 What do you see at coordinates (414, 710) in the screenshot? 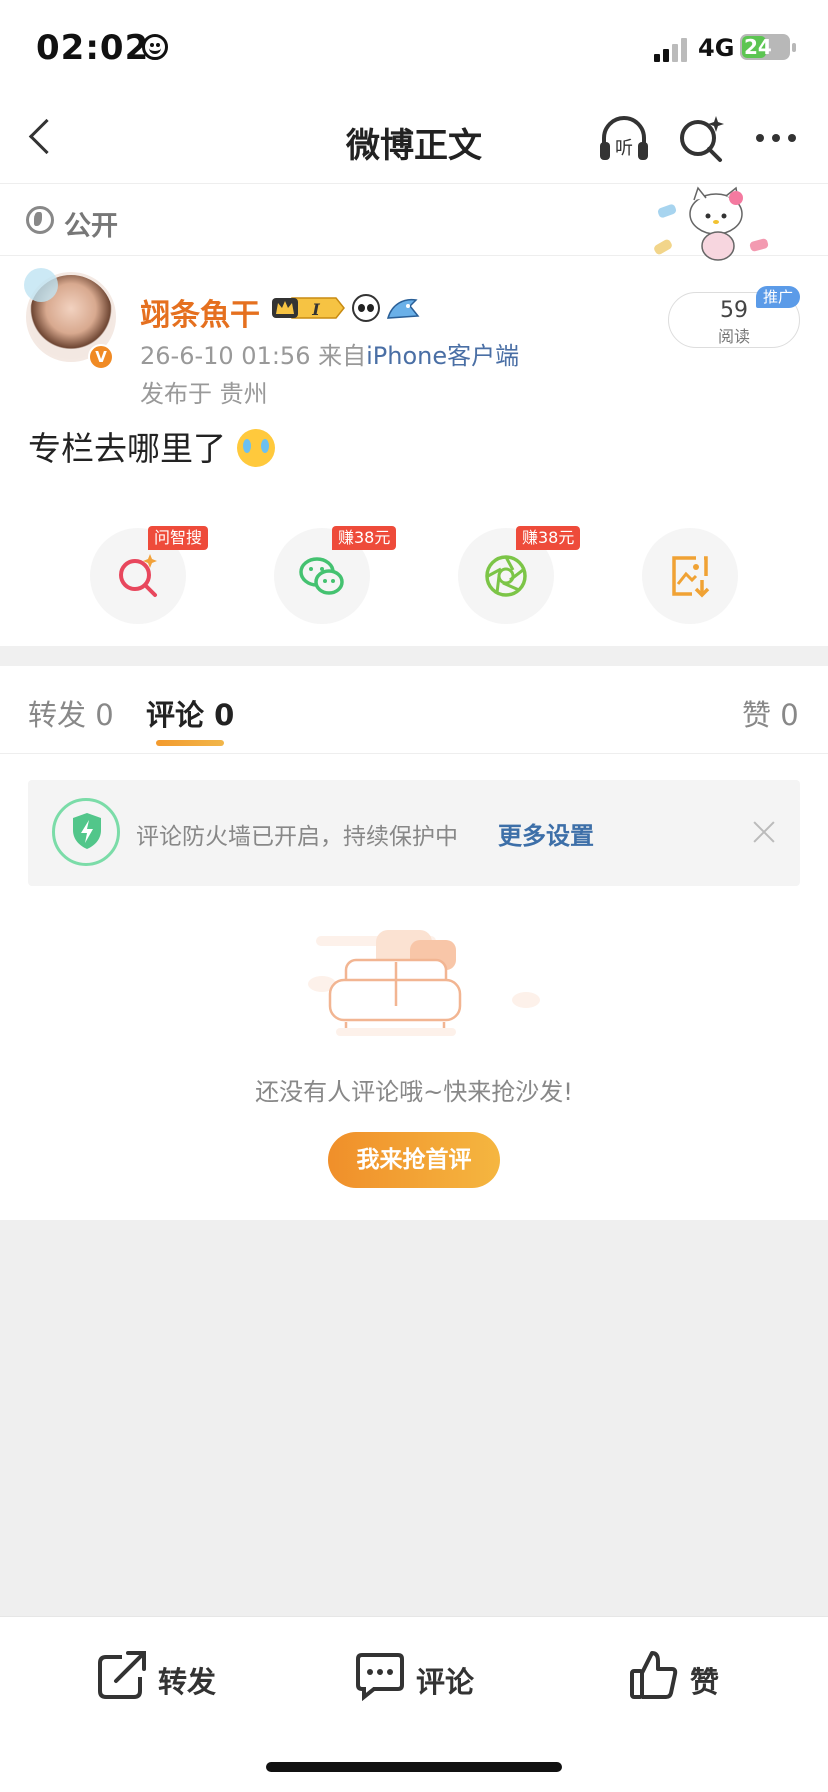
I see `interaction-tabs: 转发 0 评论 0 赞 0` at bounding box center [414, 710].